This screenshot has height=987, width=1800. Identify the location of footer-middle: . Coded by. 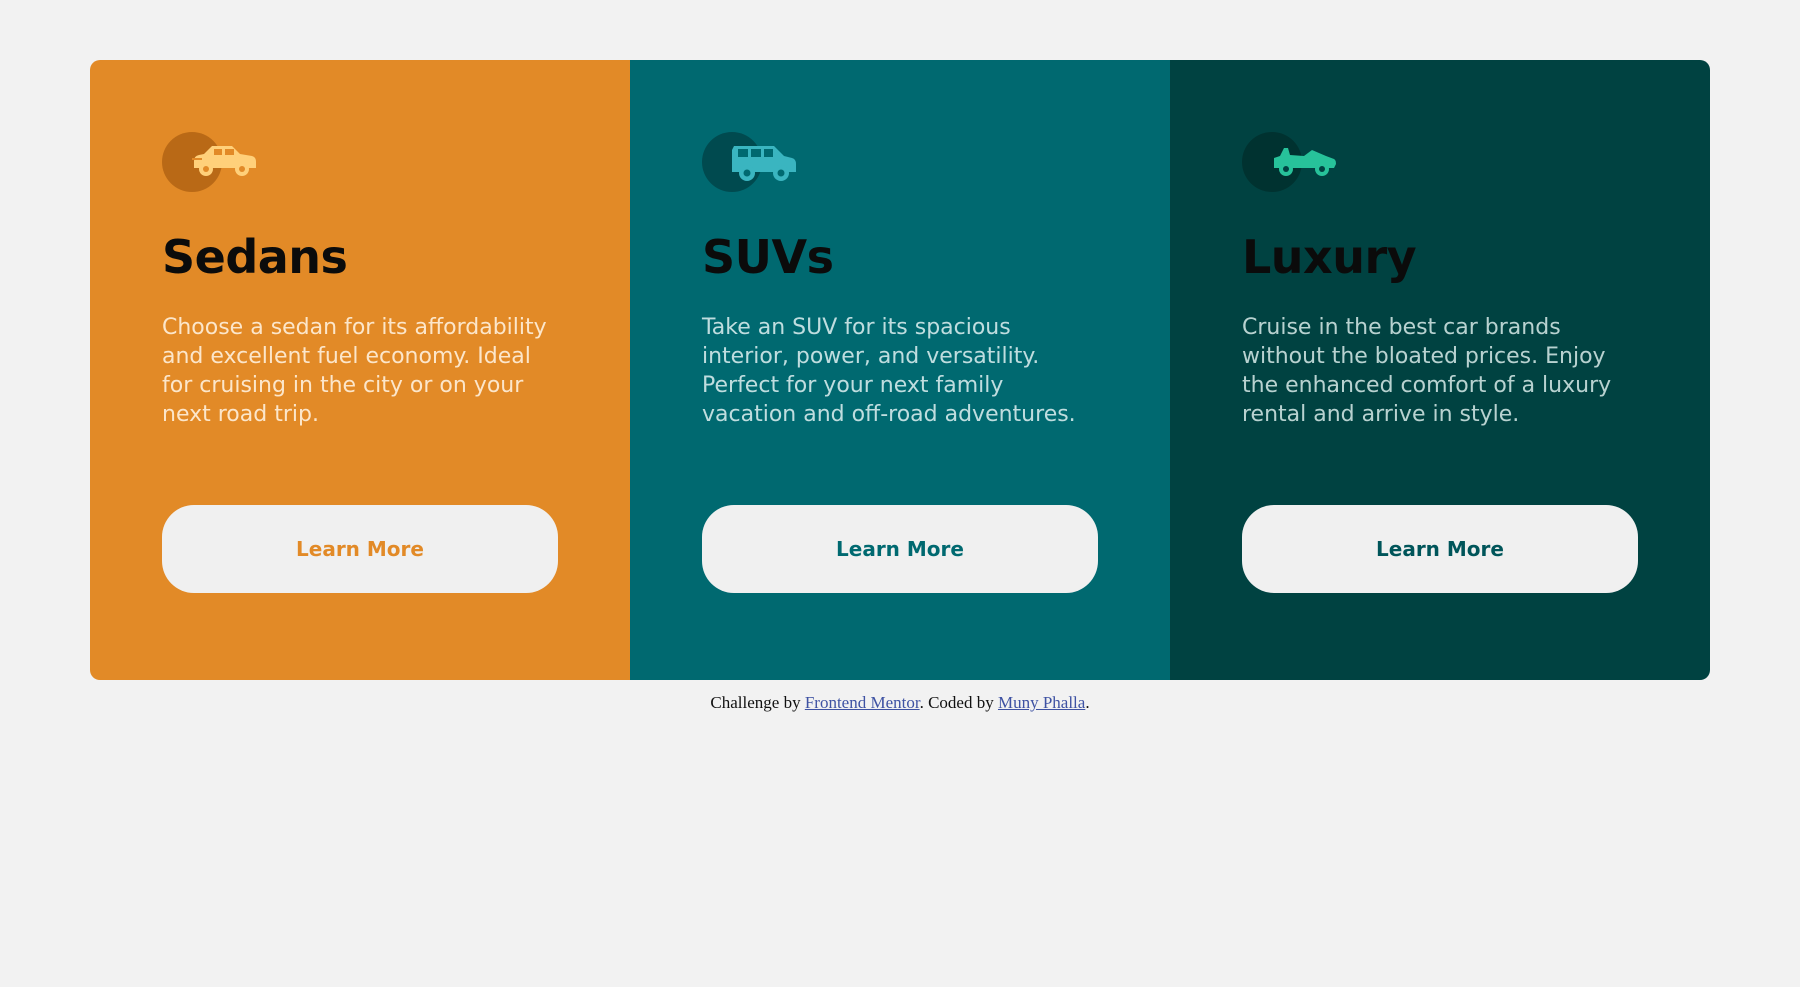
(956, 702).